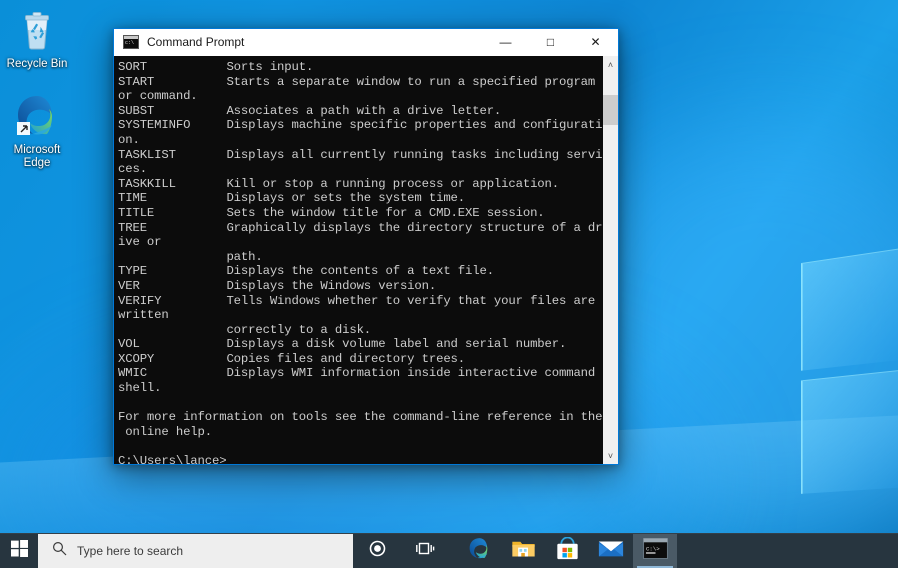 This screenshot has height=568, width=898. I want to click on desktop-icon-microsoft-edge: Microsoft Edge, so click(37, 131).